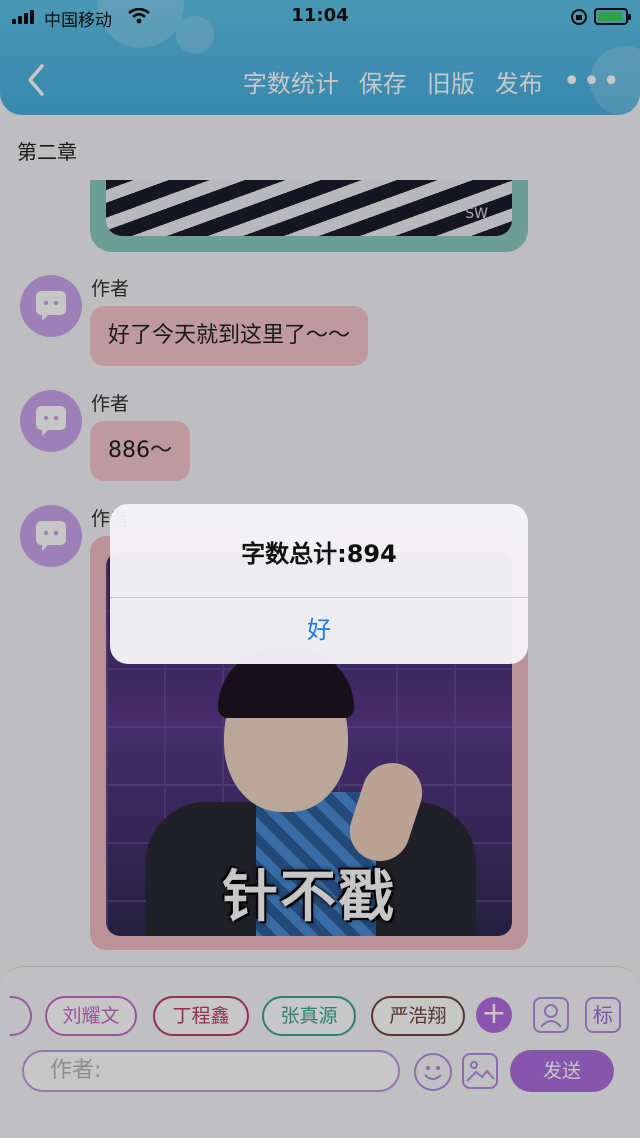  Describe the element at coordinates (319, 584) in the screenshot. I see `word-count-alert: 字数总计:894 好` at that location.